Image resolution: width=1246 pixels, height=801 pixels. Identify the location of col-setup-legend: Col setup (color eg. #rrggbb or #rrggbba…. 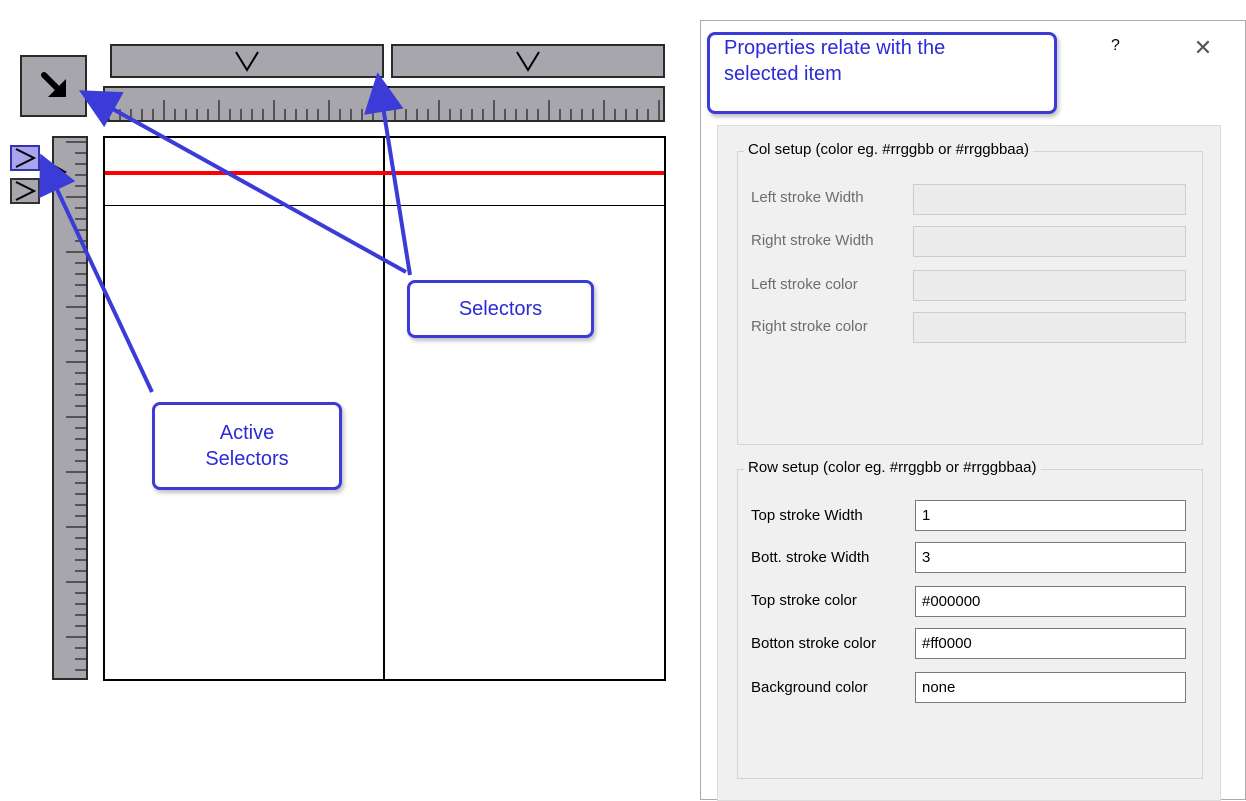
(888, 149).